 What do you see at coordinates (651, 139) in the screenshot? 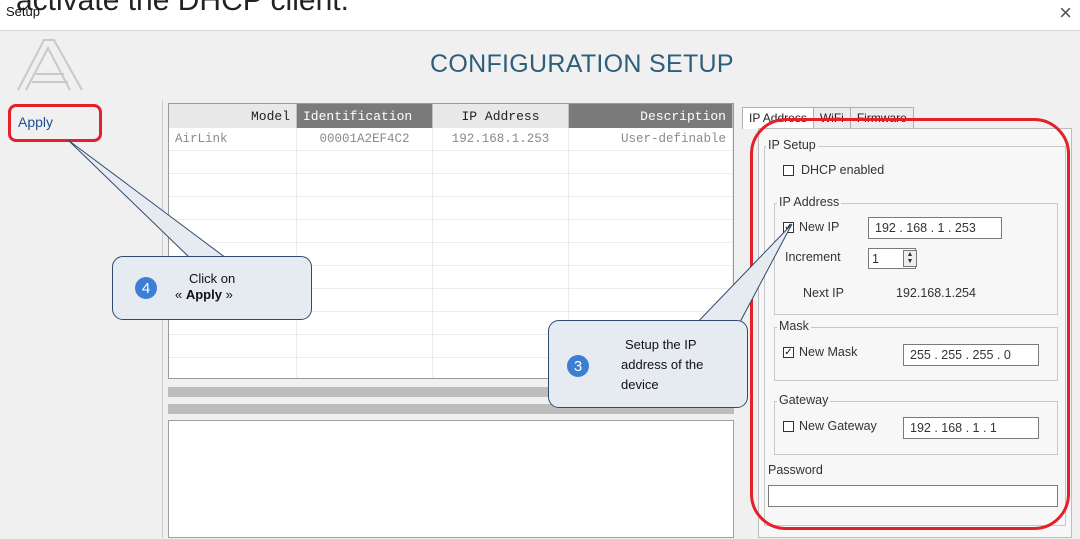
I see `cell-description: User-definable` at bounding box center [651, 139].